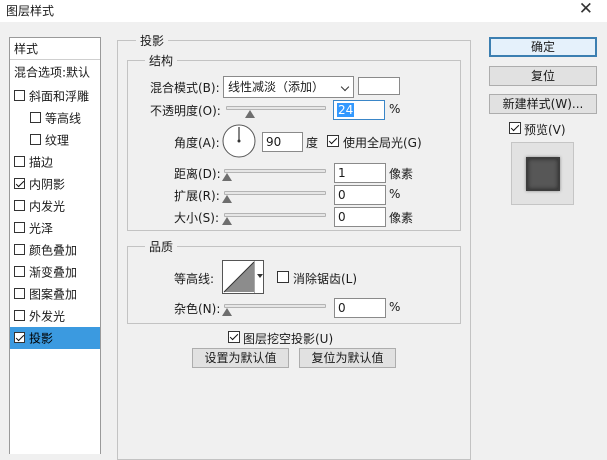 This screenshot has height=460, width=607. Describe the element at coordinates (185, 111) in the screenshot. I see `opacity-label: 不透明度(O):` at that location.